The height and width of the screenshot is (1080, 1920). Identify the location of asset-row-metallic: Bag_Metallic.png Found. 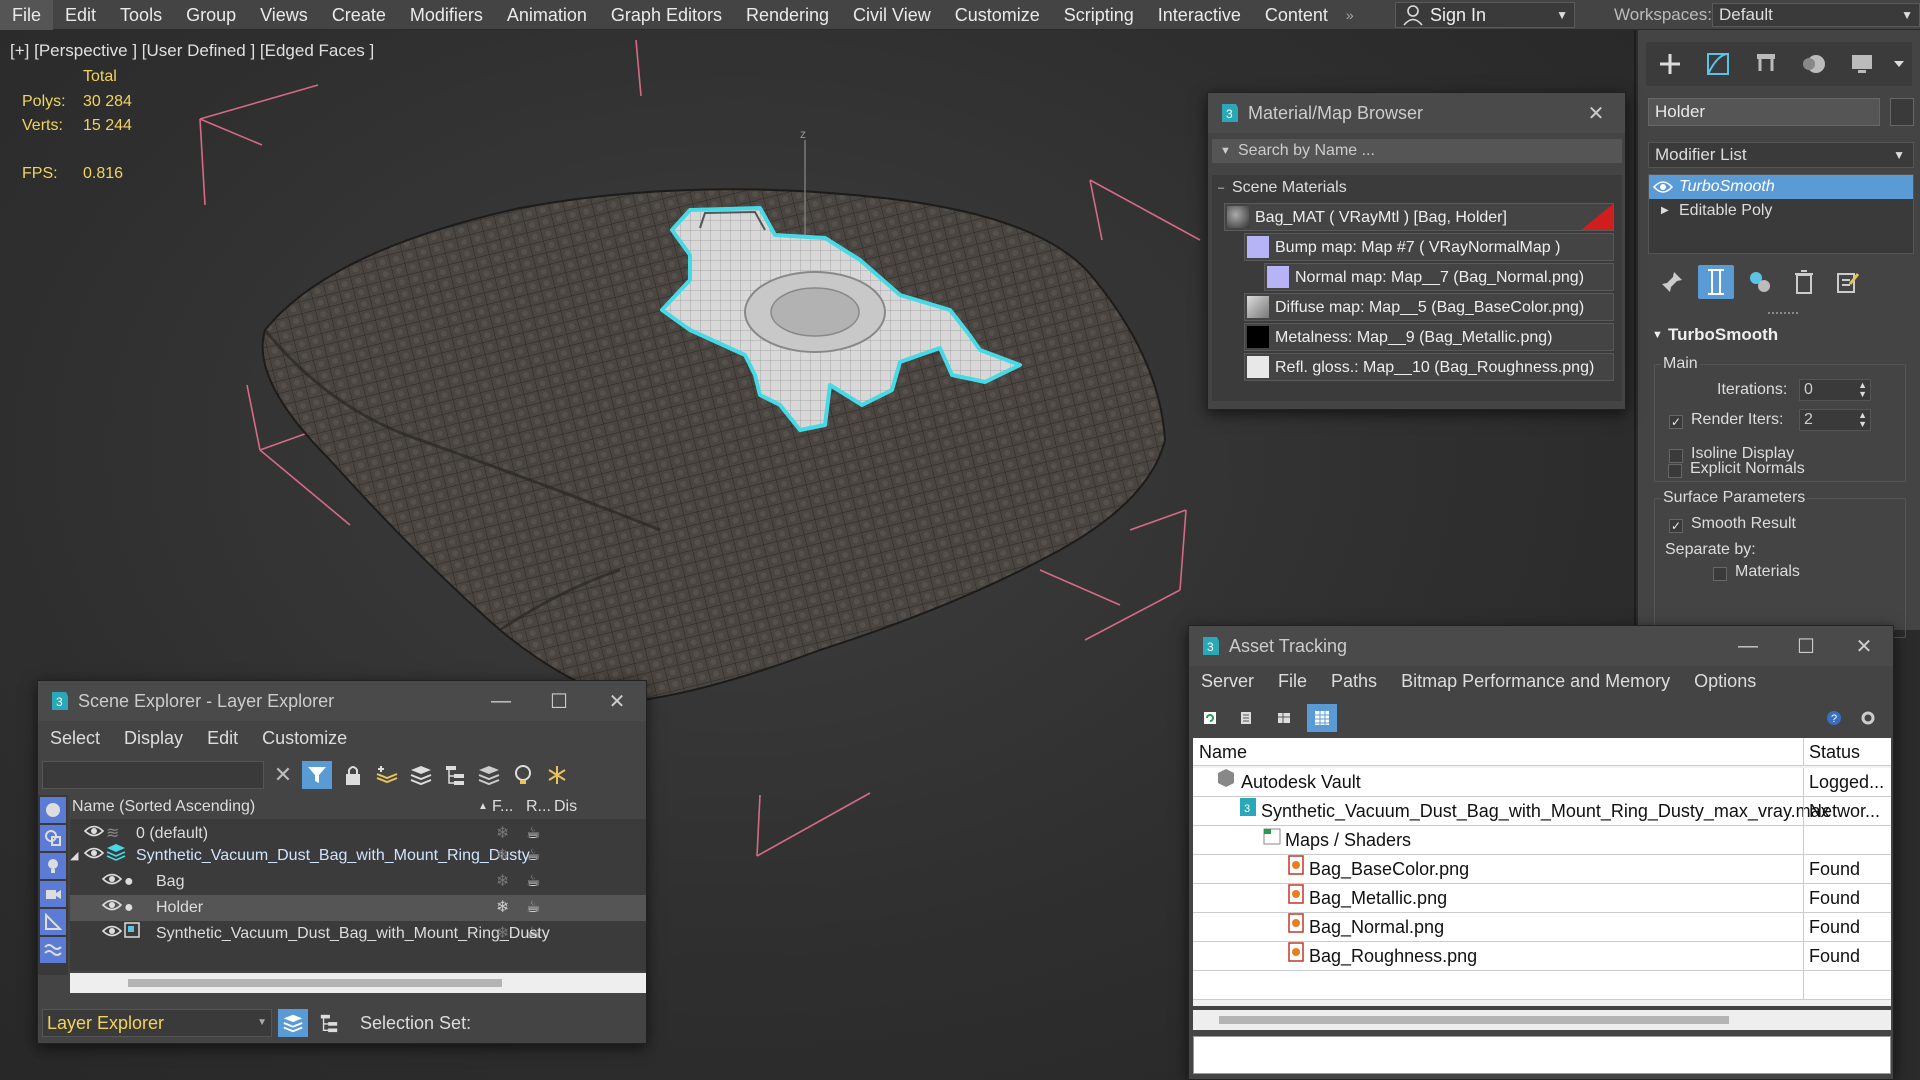
(1542, 898).